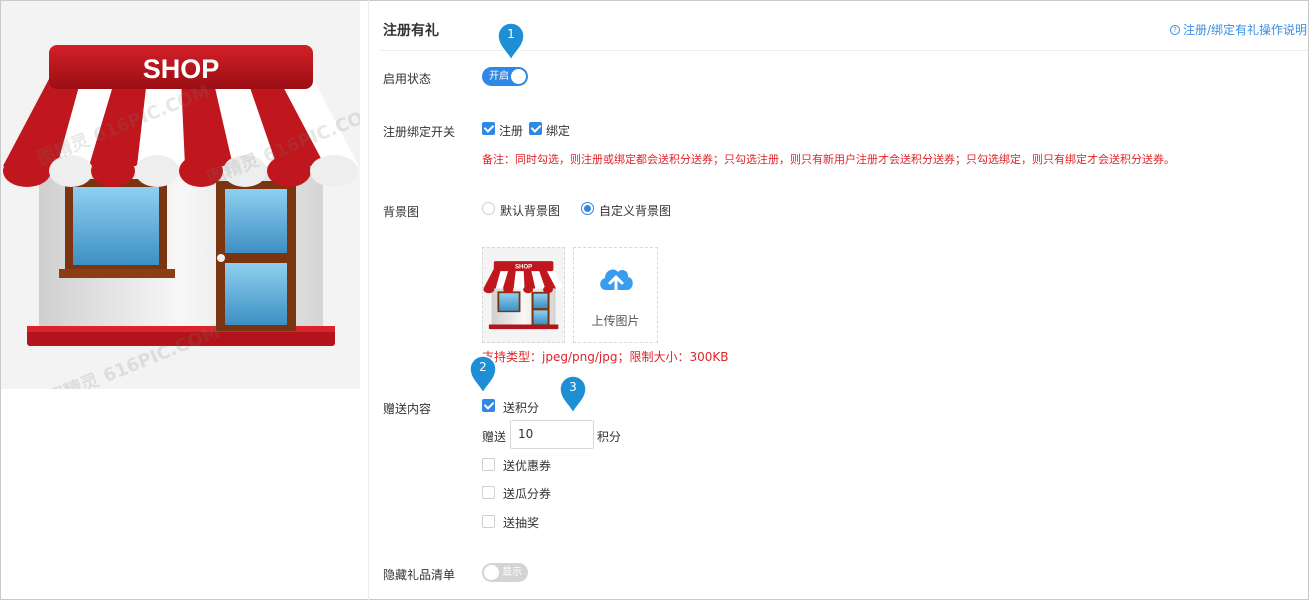 Image resolution: width=1309 pixels, height=600 pixels. I want to click on lottery-option-label: 送抽奖, so click(521, 523).